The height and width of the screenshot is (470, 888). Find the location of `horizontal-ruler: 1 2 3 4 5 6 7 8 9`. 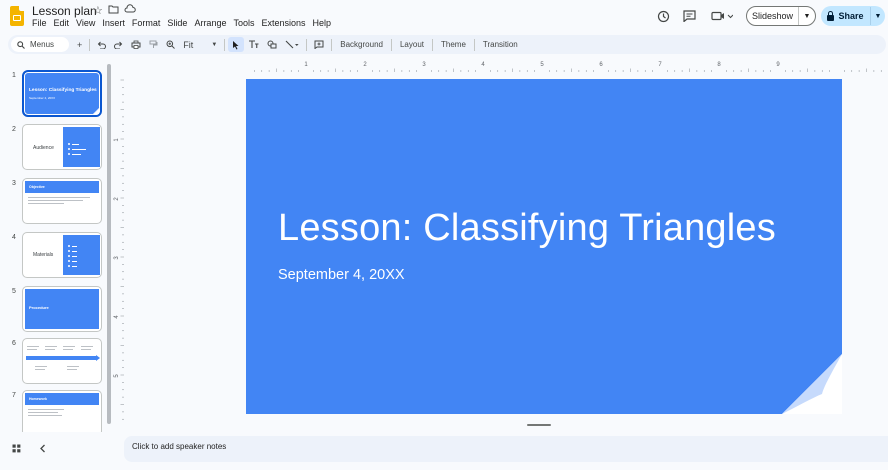

horizontal-ruler: 1 2 3 4 5 6 7 8 9 is located at coordinates (568, 67).